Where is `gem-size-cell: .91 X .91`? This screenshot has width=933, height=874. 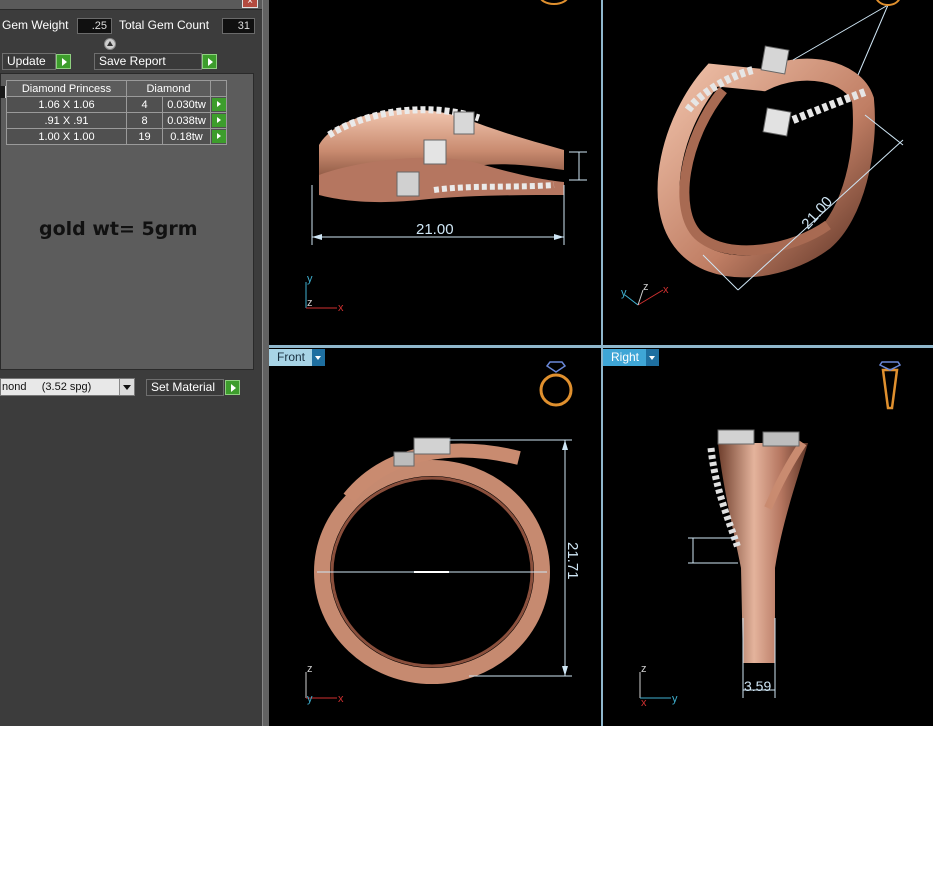 gem-size-cell: .91 X .91 is located at coordinates (66, 120).